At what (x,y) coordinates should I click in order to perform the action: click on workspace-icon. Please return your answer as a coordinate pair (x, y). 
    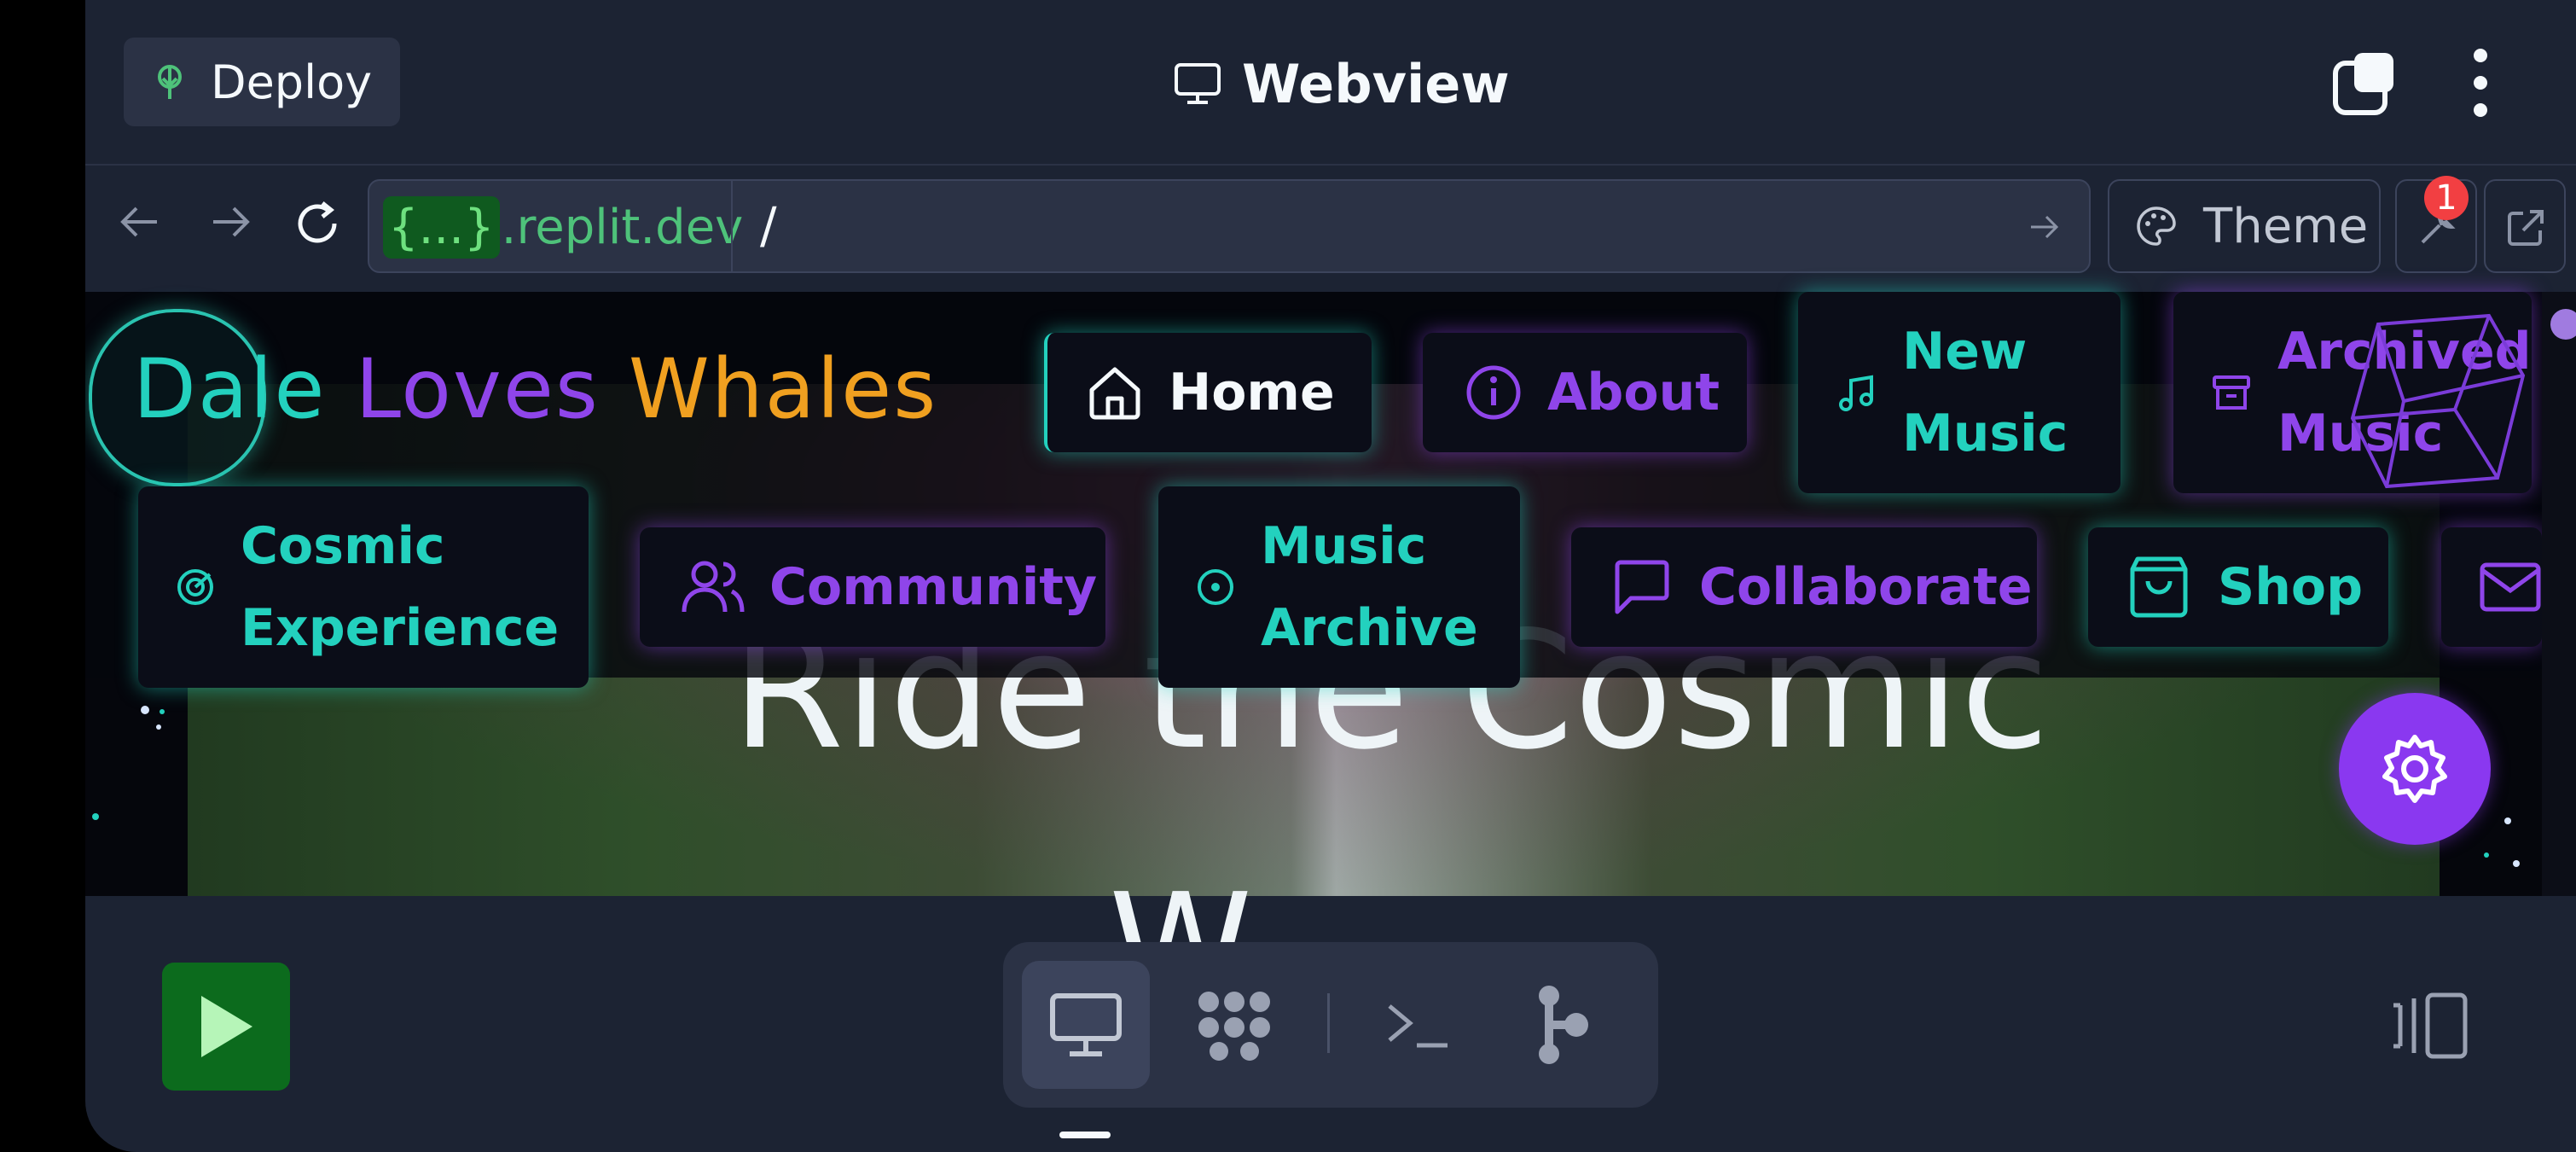
    Looking at the image, I should click on (1234, 1026).